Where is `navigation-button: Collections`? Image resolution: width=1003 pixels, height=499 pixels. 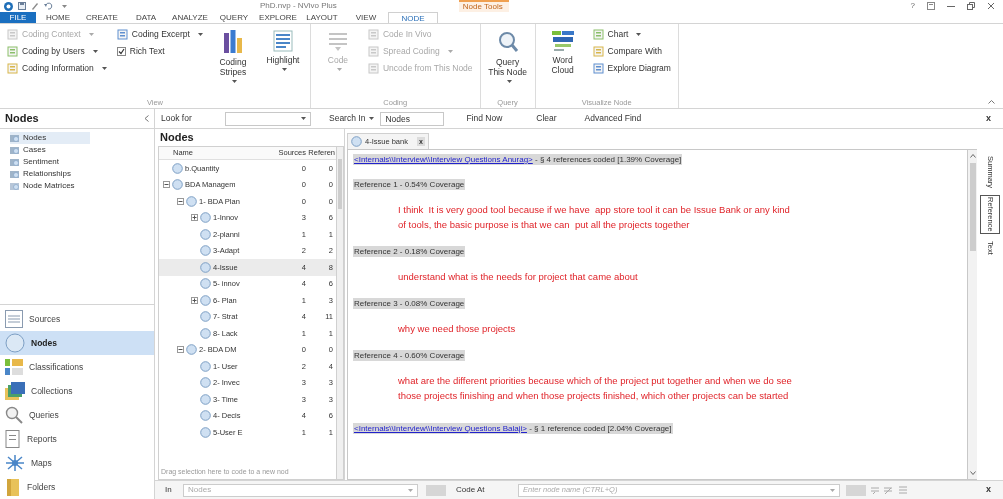
navigation-button: Collections is located at coordinates (77, 391).